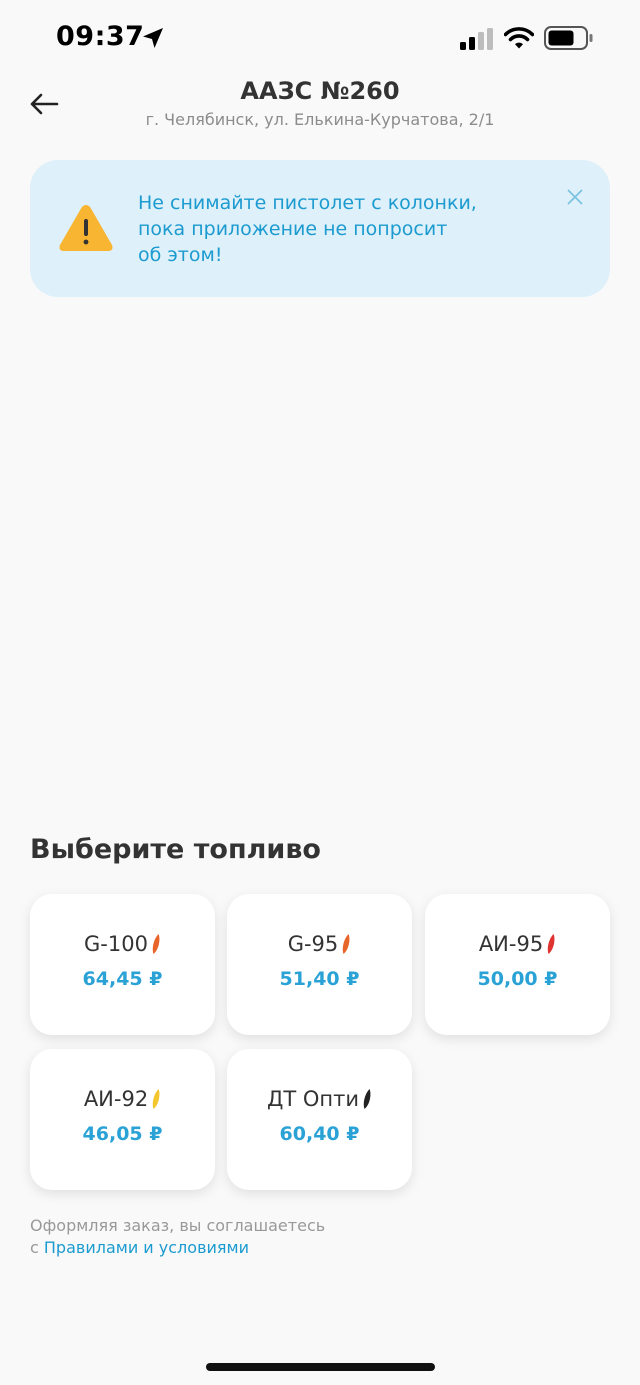 The height and width of the screenshot is (1385, 640). I want to click on fuel-name: АИ-95, so click(511, 944).